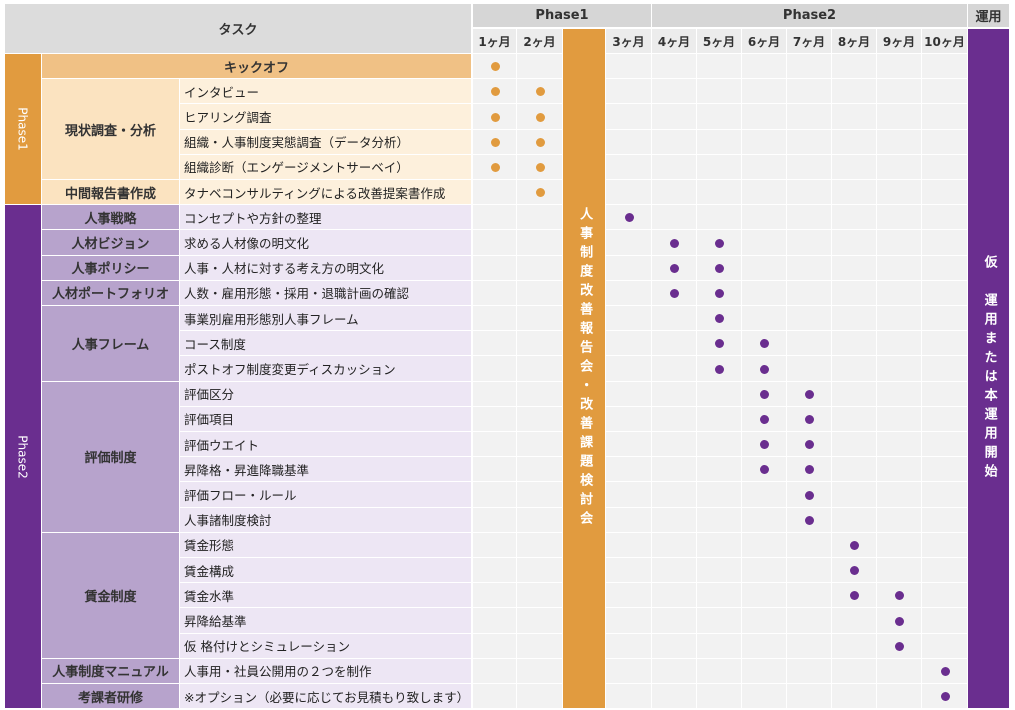 This screenshot has width=1015, height=710. Describe the element at coordinates (326, 671) in the screenshot. I see `task-label: 人事用・社員公開用の２つを制作` at that location.